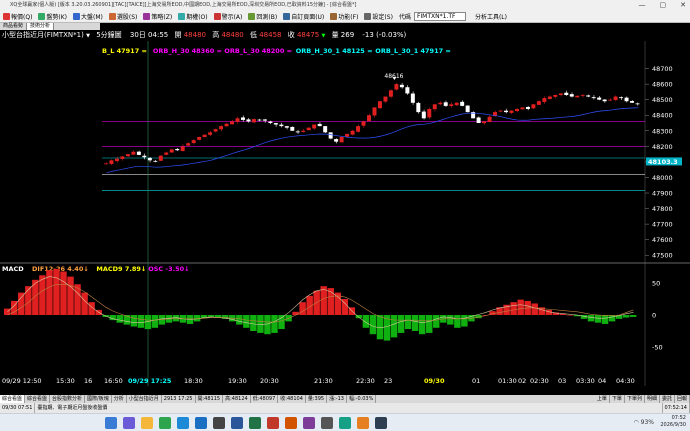 Image resolution: width=690 pixels, height=431 pixels. I want to click on store-icon, so click(219, 423).